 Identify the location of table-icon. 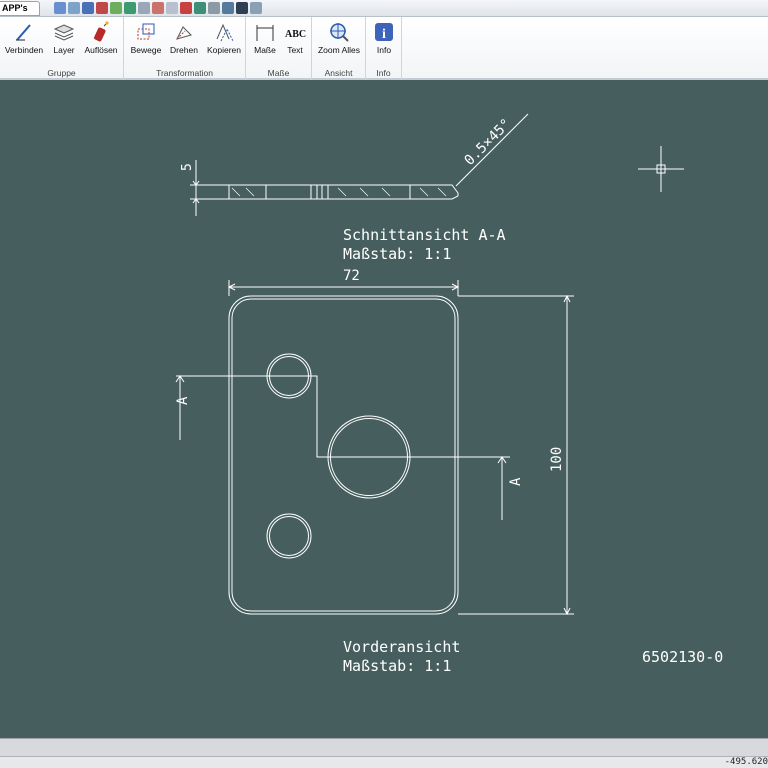
(242, 8).